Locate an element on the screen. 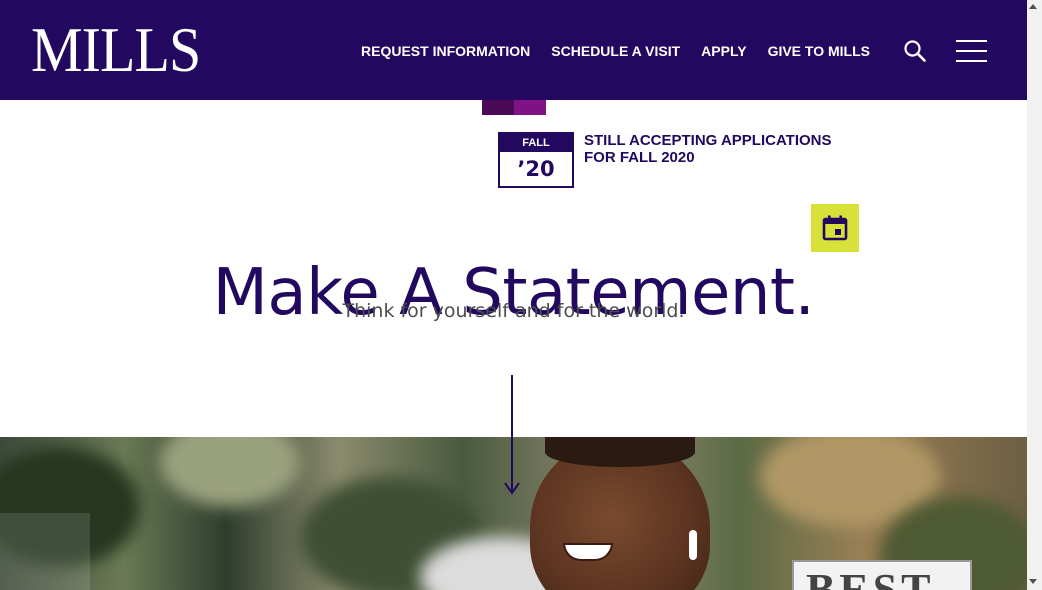 This screenshot has height=590, width=1042. best-badge-text: BEST is located at coordinates (870, 577).